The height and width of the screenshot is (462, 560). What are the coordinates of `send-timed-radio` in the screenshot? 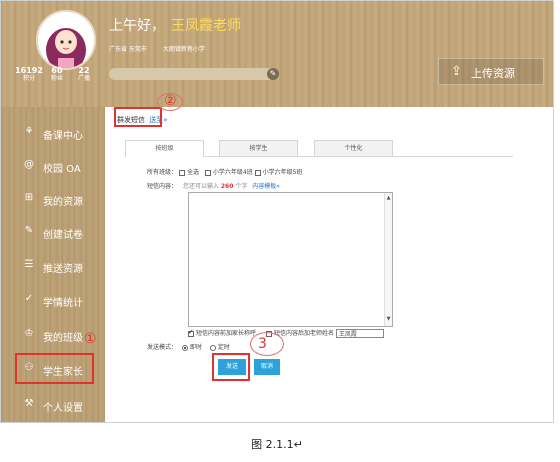 It's located at (212, 347).